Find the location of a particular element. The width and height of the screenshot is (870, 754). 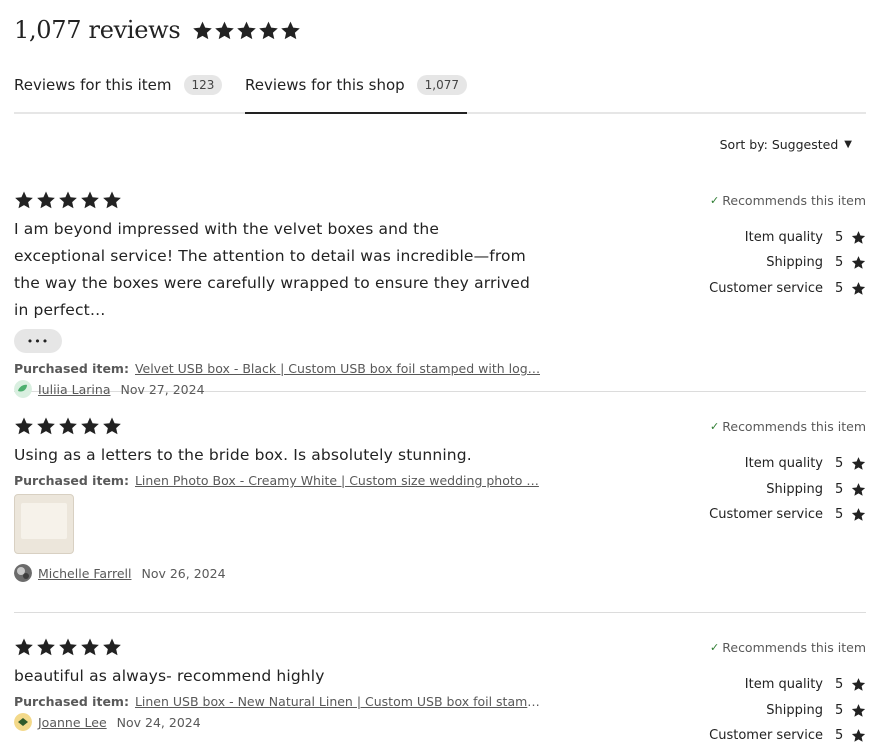

review-date: Nov 24, 2024 is located at coordinates (158, 722).